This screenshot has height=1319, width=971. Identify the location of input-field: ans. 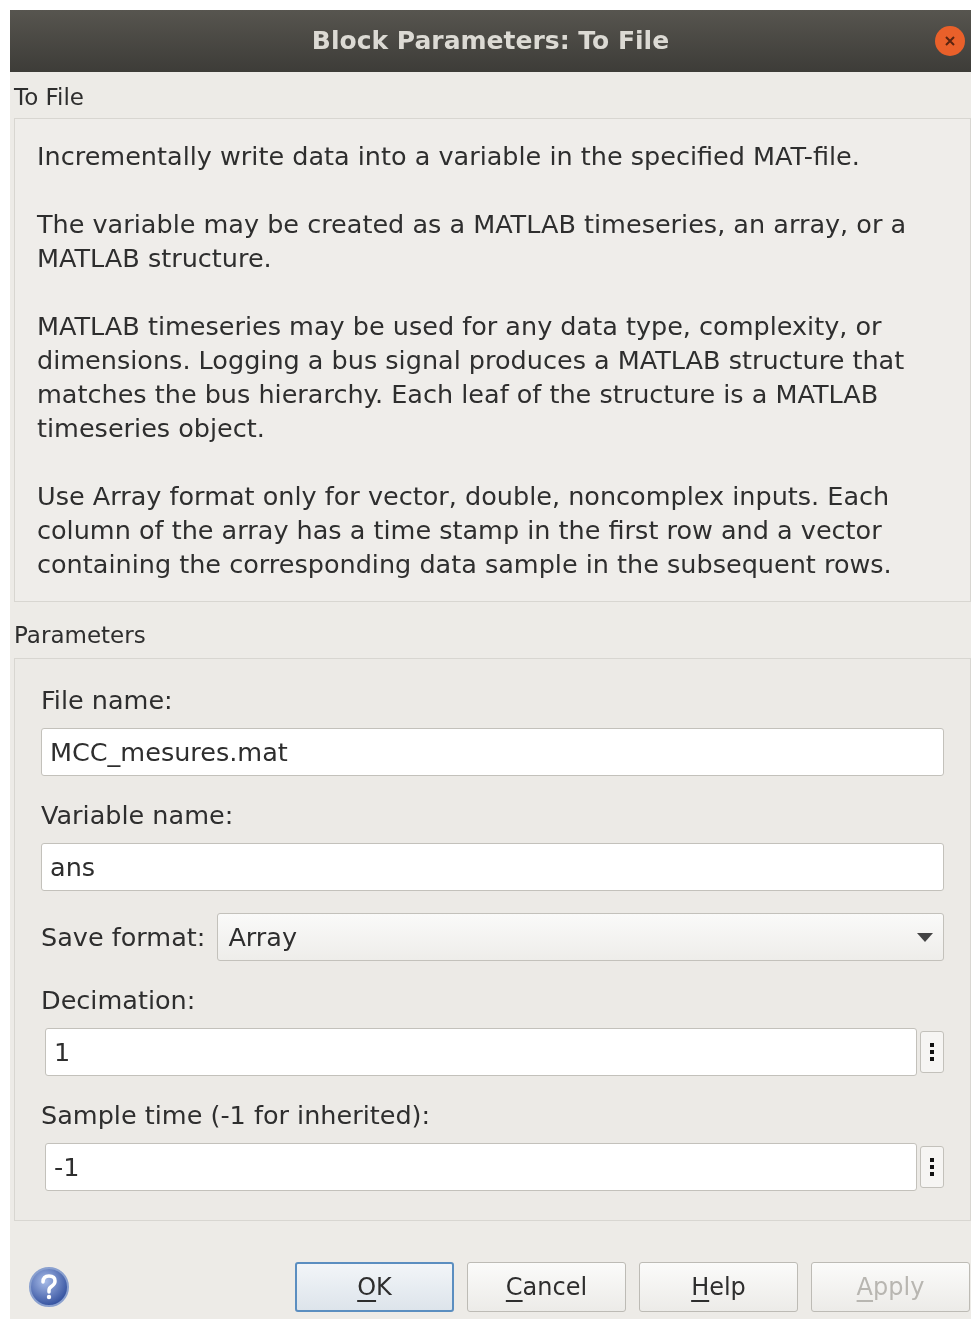
(492, 867).